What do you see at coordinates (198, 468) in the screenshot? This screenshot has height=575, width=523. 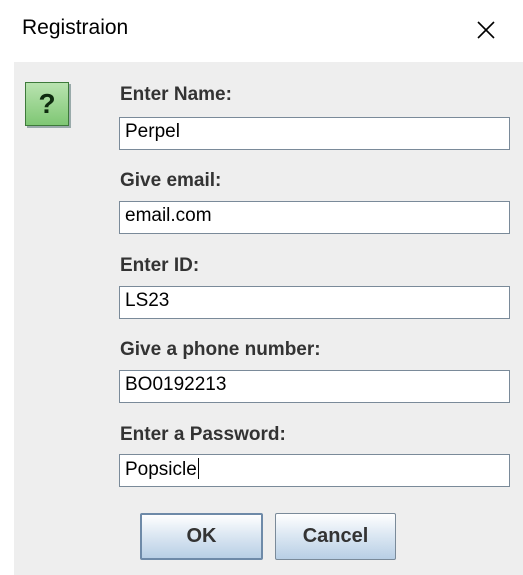 I see `text-caret` at bounding box center [198, 468].